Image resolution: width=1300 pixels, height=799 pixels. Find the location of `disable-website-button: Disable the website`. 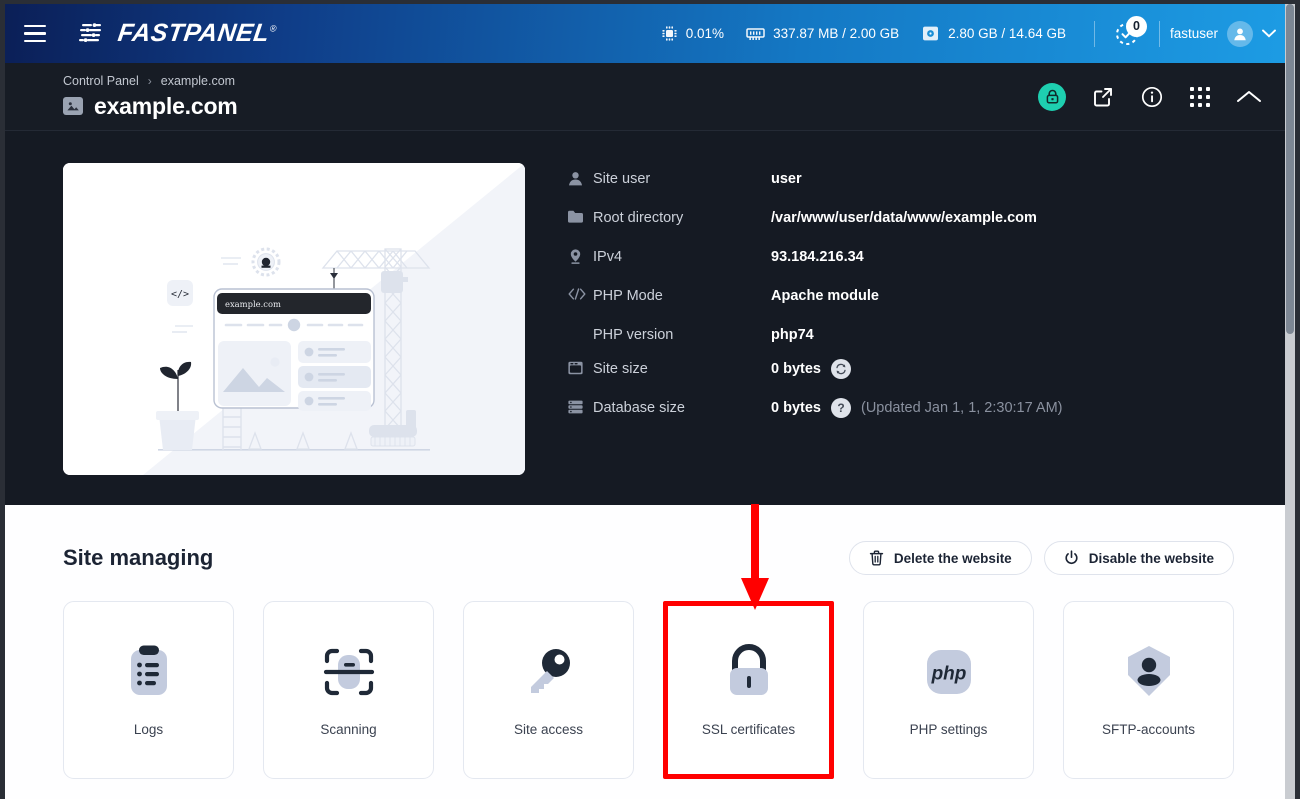

disable-website-button: Disable the website is located at coordinates (1138, 558).